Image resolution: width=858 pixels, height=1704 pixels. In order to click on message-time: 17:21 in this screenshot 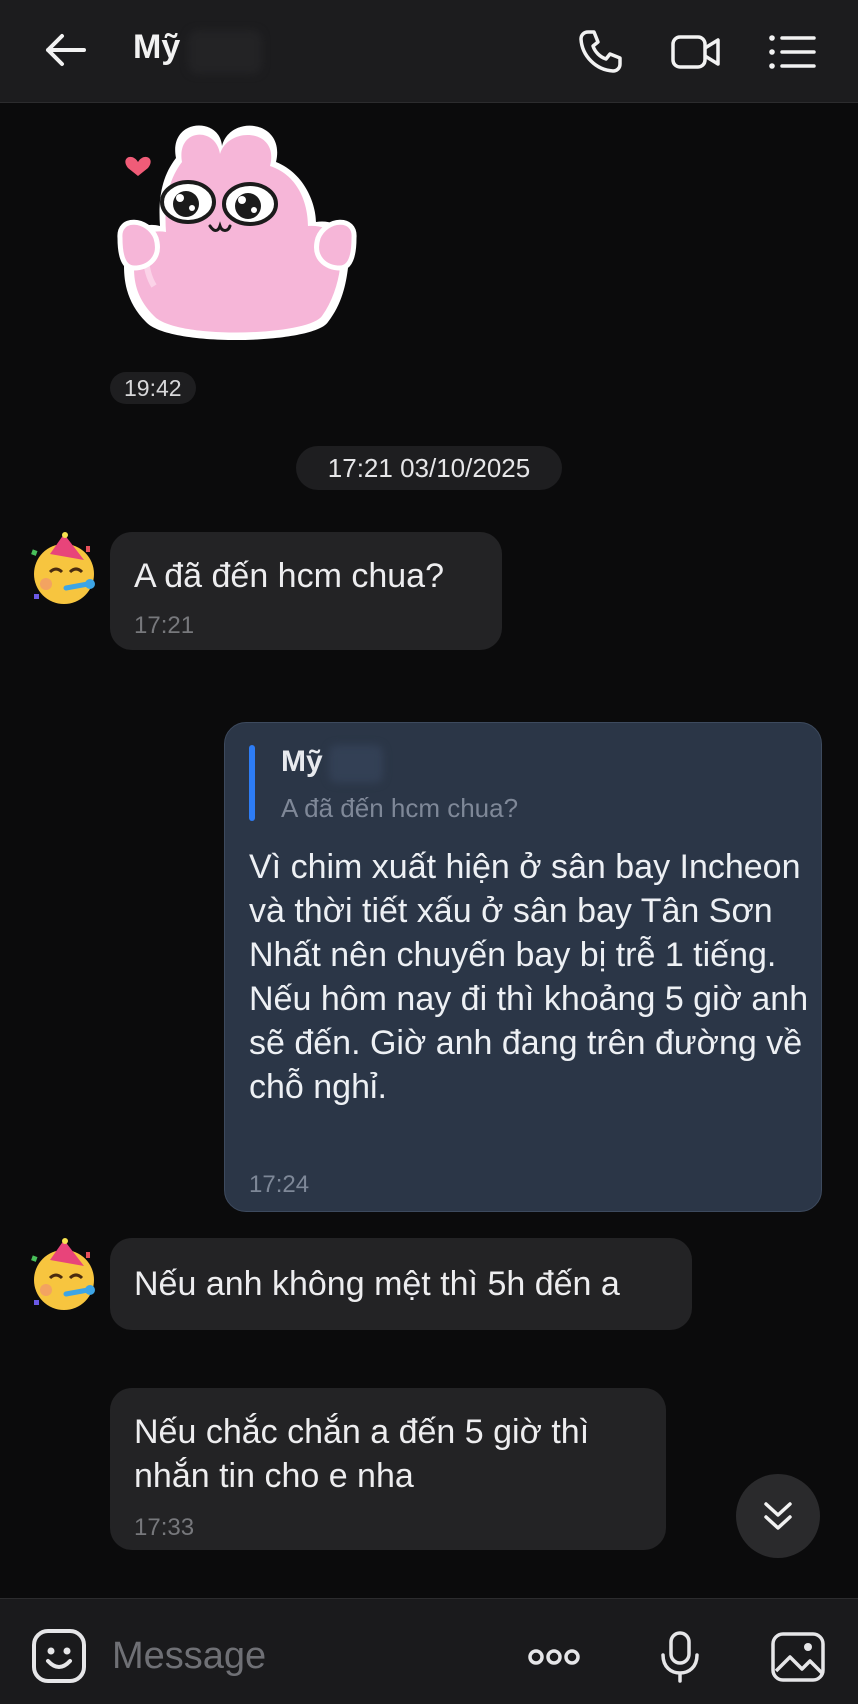, I will do `click(164, 625)`.